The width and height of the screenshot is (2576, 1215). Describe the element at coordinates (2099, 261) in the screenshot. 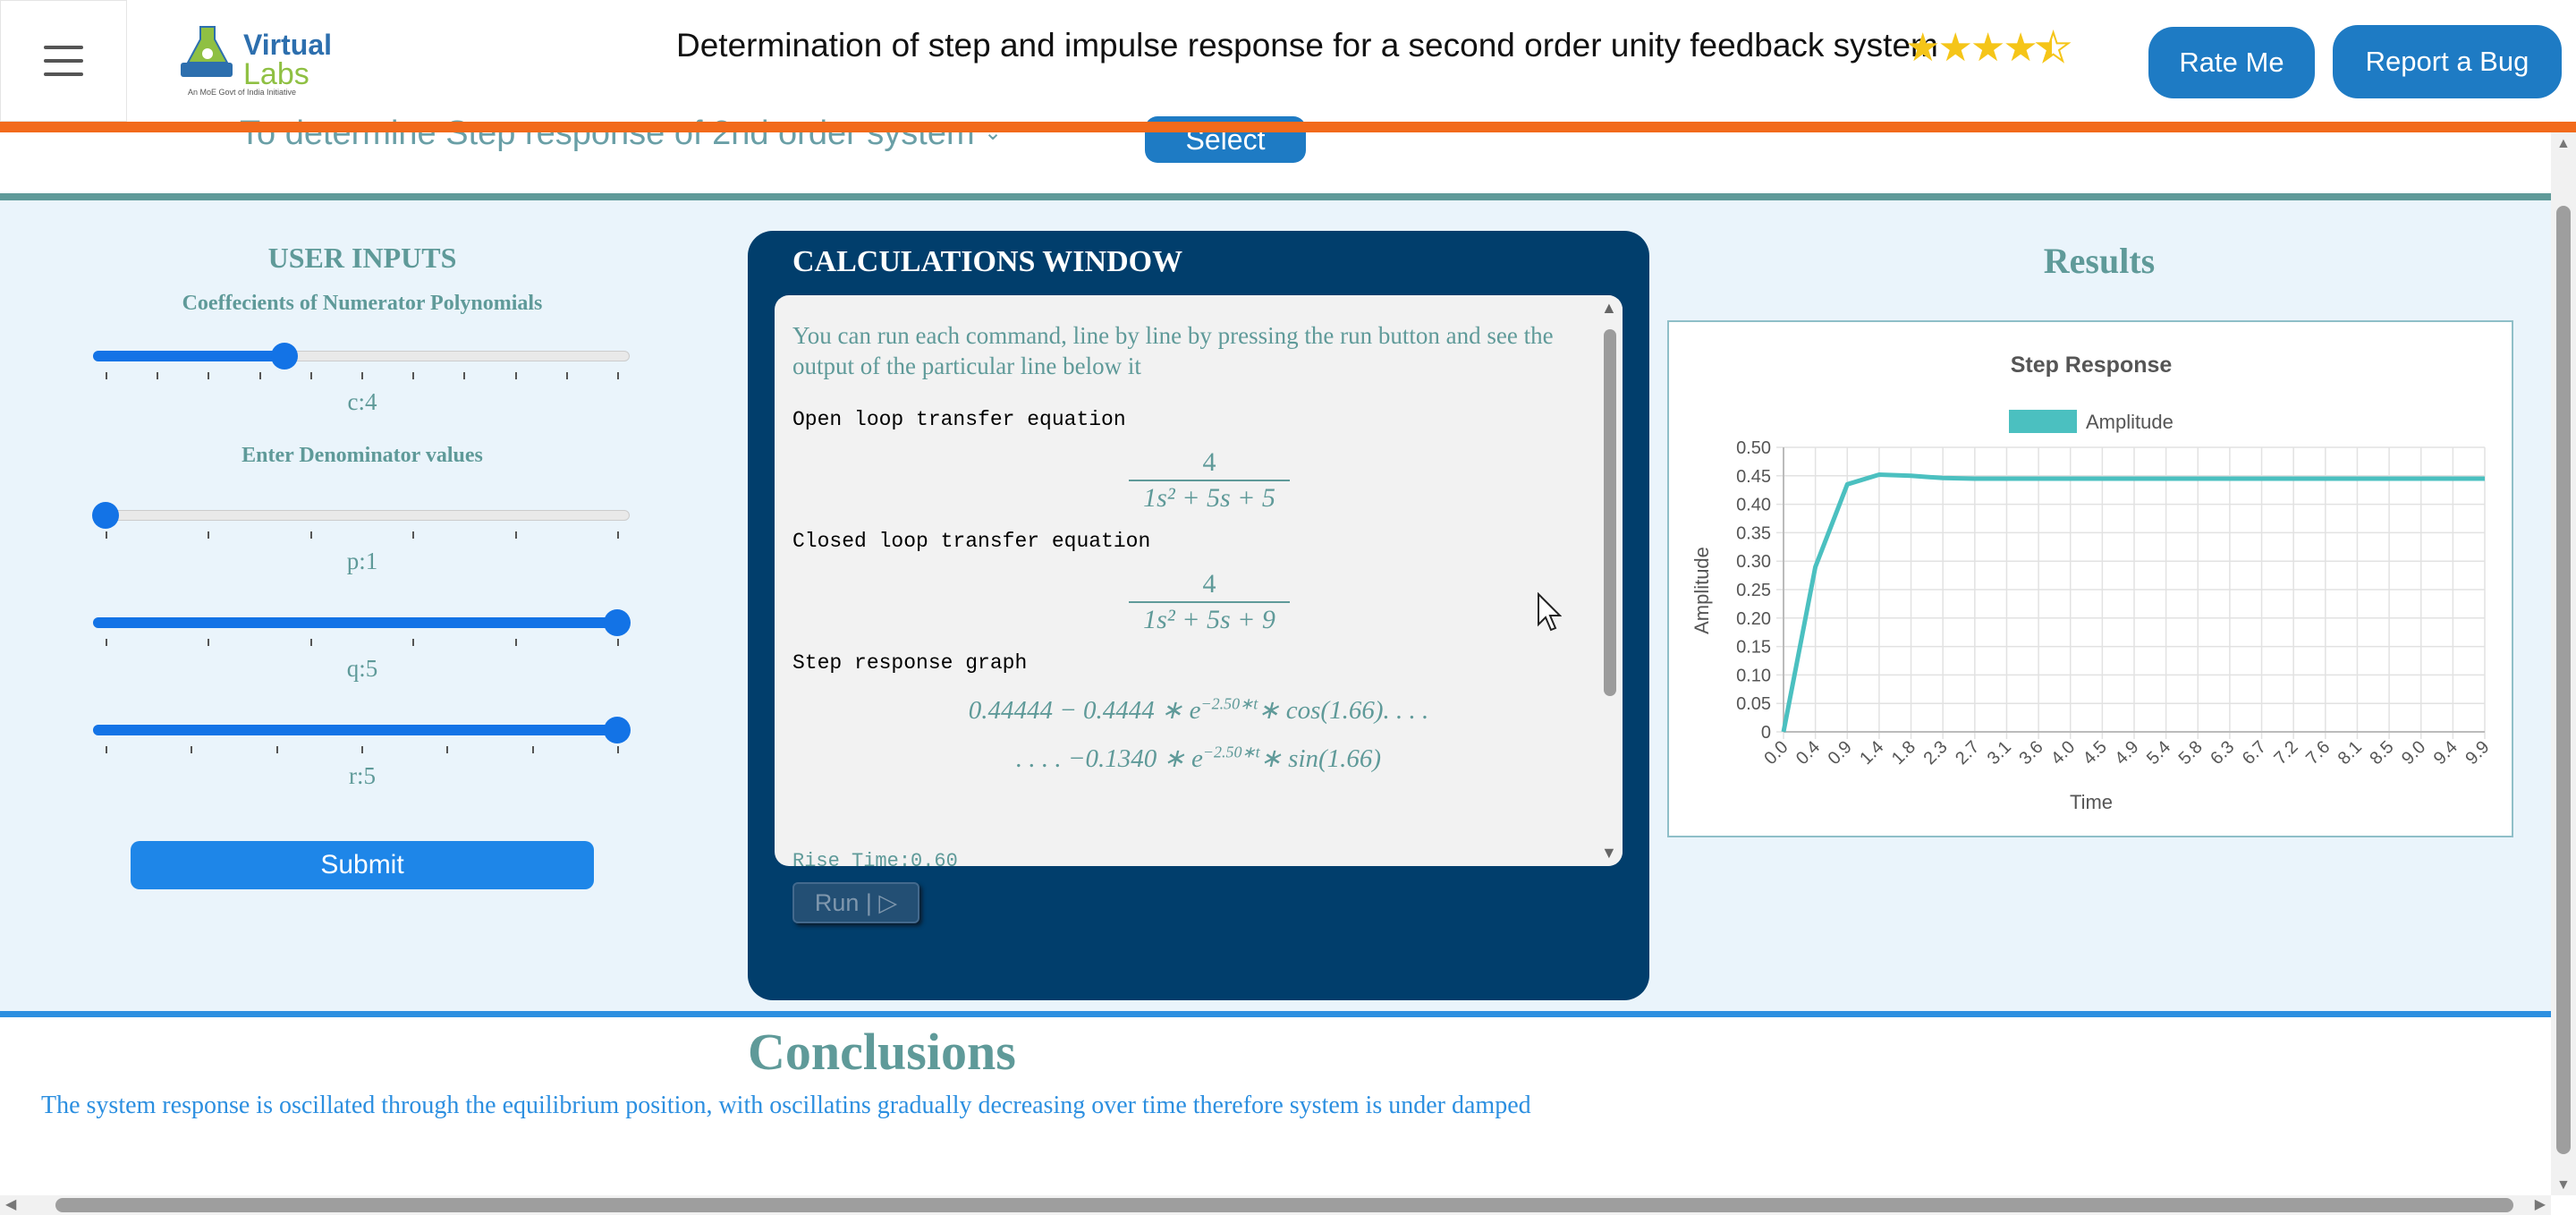

I see `results-title: Results` at that location.